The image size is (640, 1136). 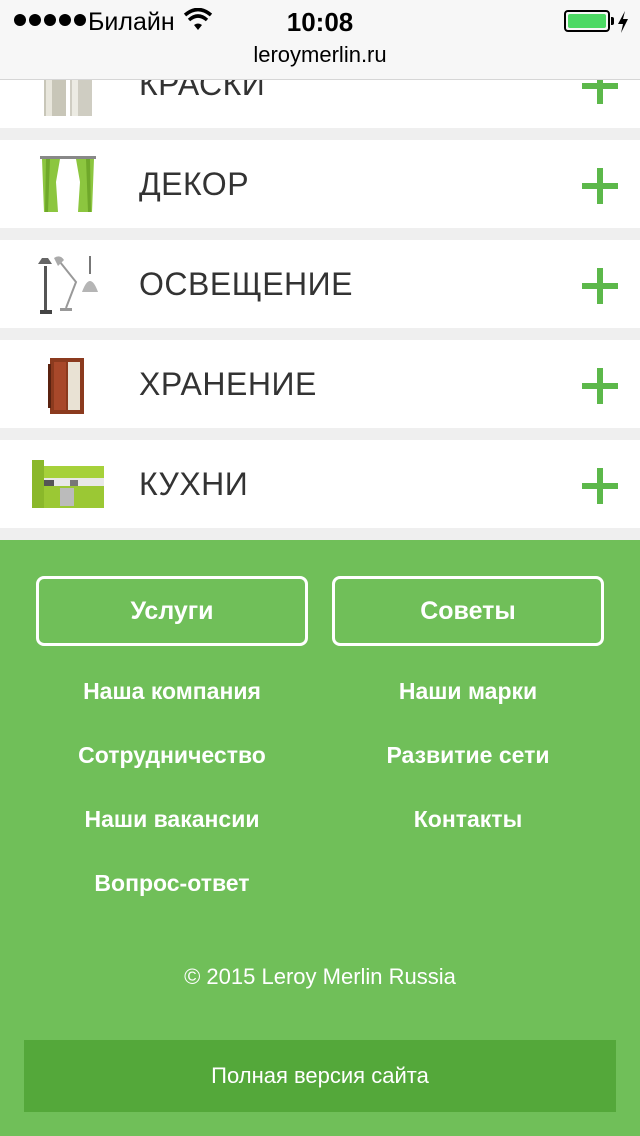 What do you see at coordinates (320, 484) in the screenshot?
I see `category-item-kitchens: КУХНИ` at bounding box center [320, 484].